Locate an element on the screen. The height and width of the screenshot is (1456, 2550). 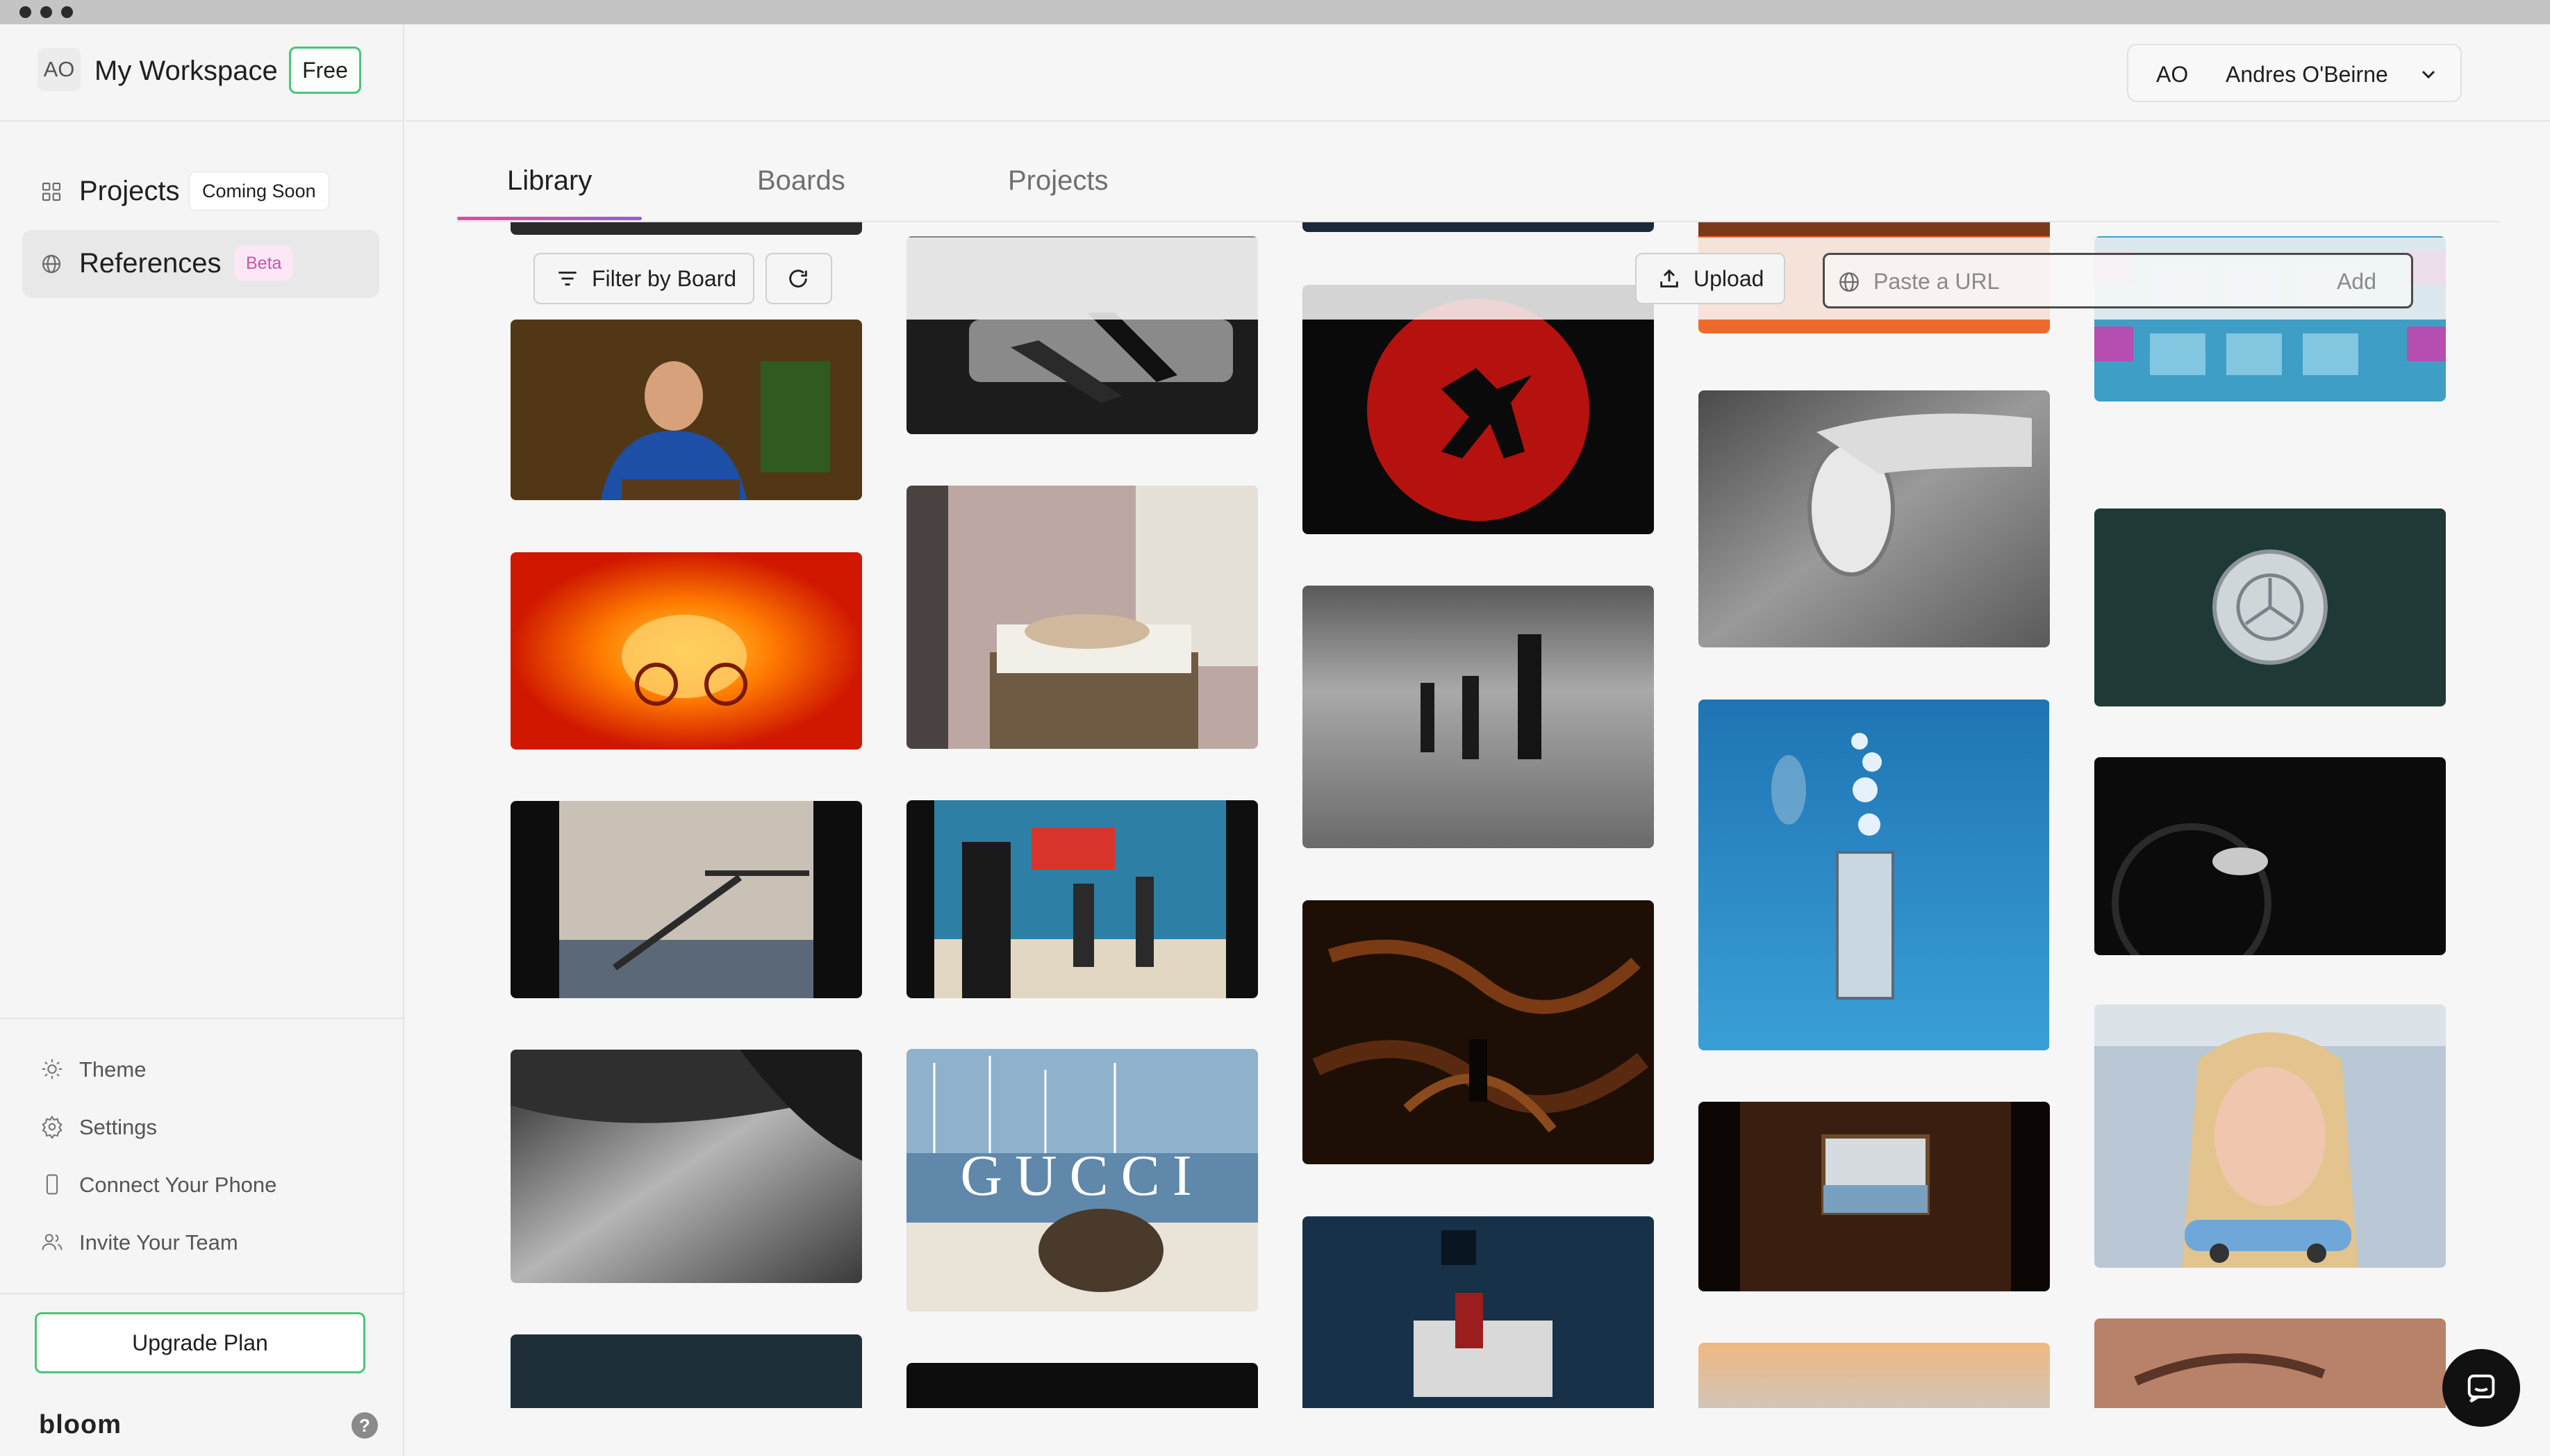
connect-phone-label: Connect Your Phone is located at coordinates (178, 1185).